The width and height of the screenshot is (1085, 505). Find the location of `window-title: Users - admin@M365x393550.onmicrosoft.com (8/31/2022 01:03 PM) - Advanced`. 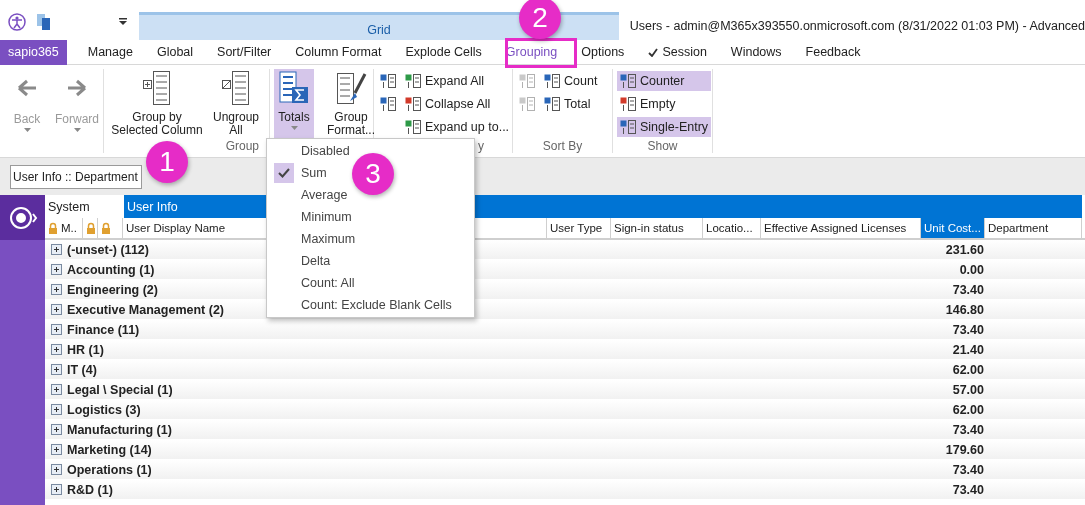

window-title: Users - admin@M365x393550.onmicrosoft.com (8/31/2022 01:03 PM) - Advanced is located at coordinates (857, 27).